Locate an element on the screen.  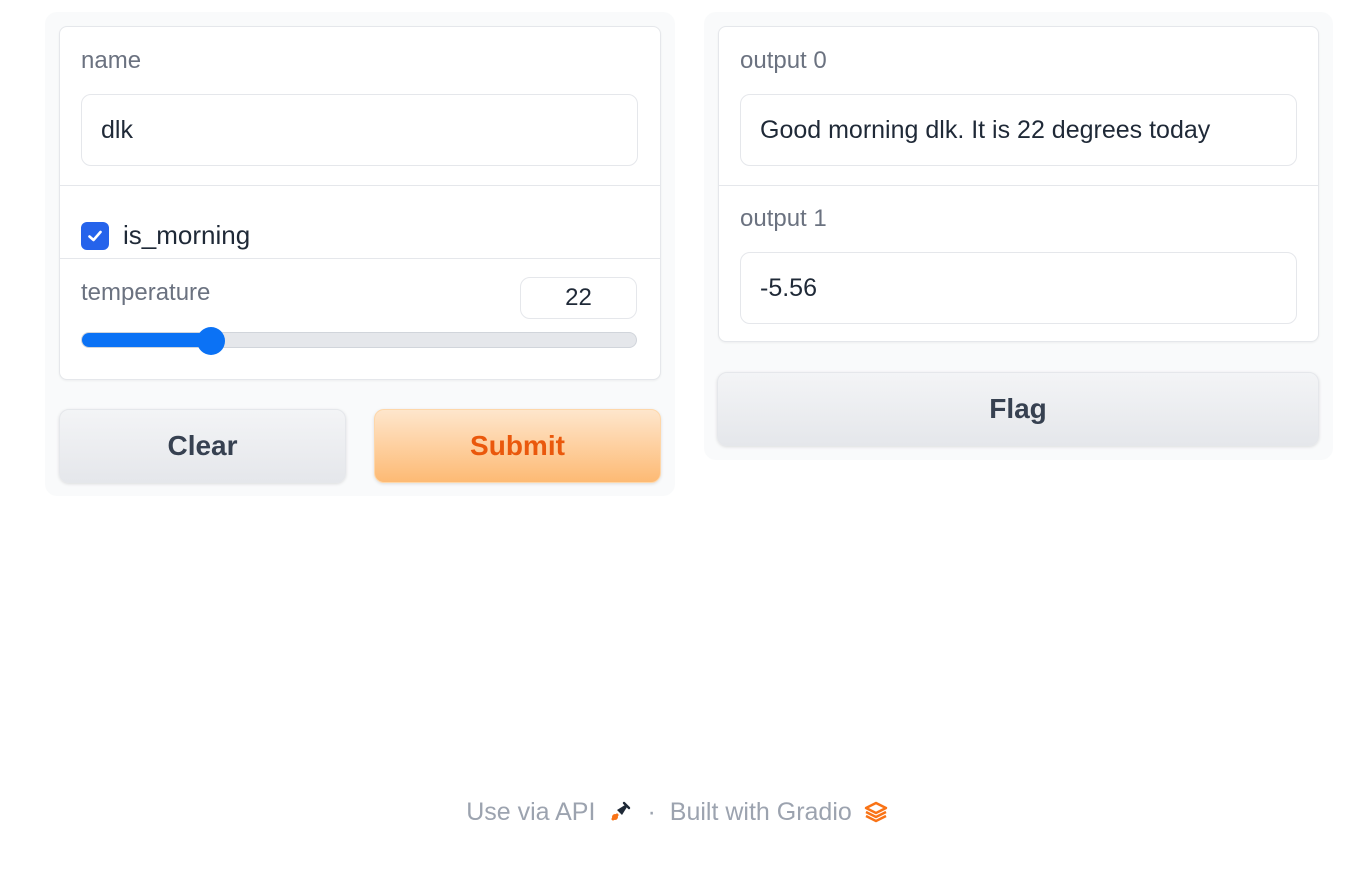
temperature-slider is located at coordinates (359, 341).